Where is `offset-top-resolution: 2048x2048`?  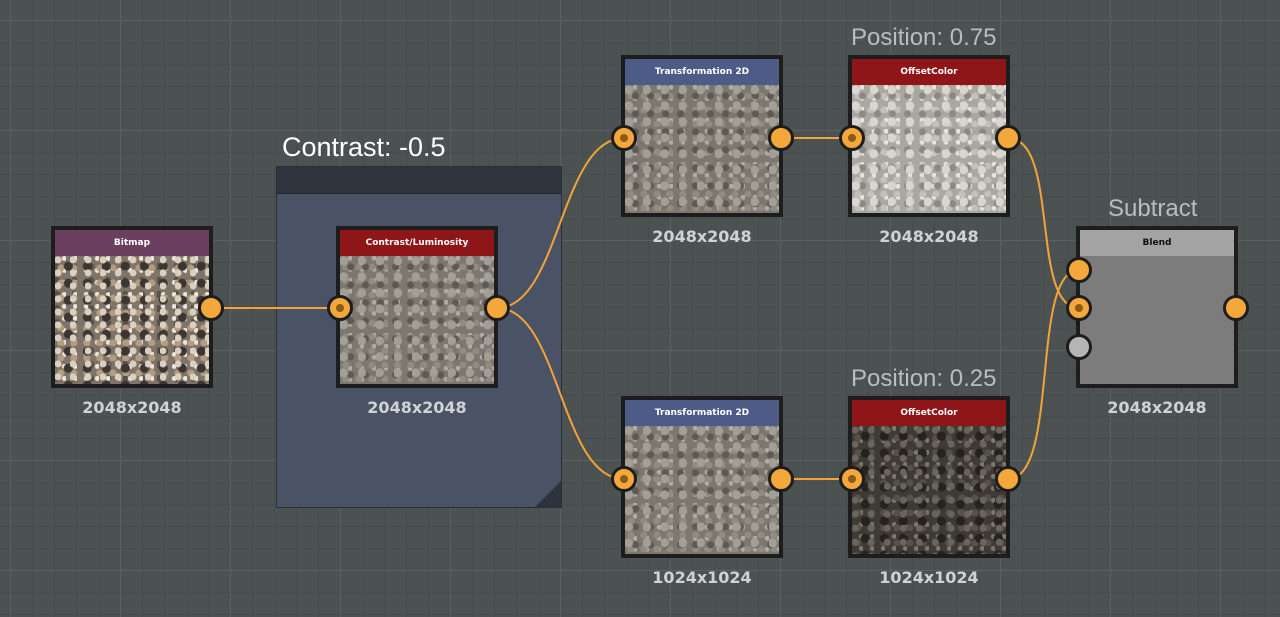
offset-top-resolution: 2048x2048 is located at coordinates (929, 236).